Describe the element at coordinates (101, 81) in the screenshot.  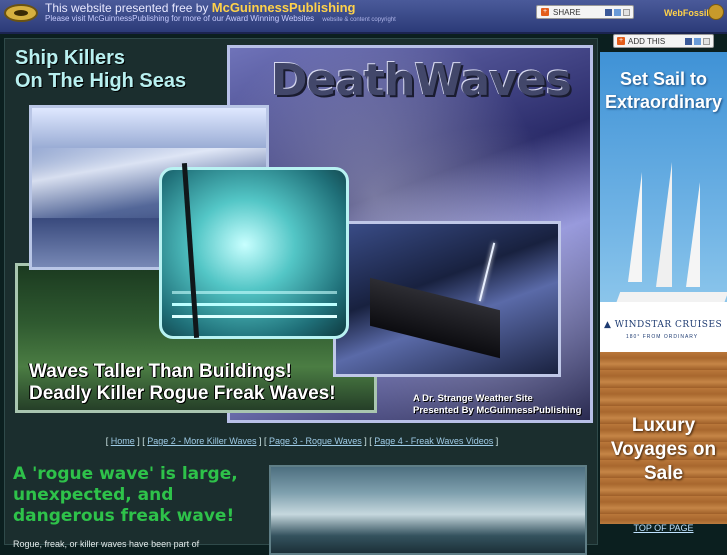
I see `hero-title-line2: On The High Seas` at that location.